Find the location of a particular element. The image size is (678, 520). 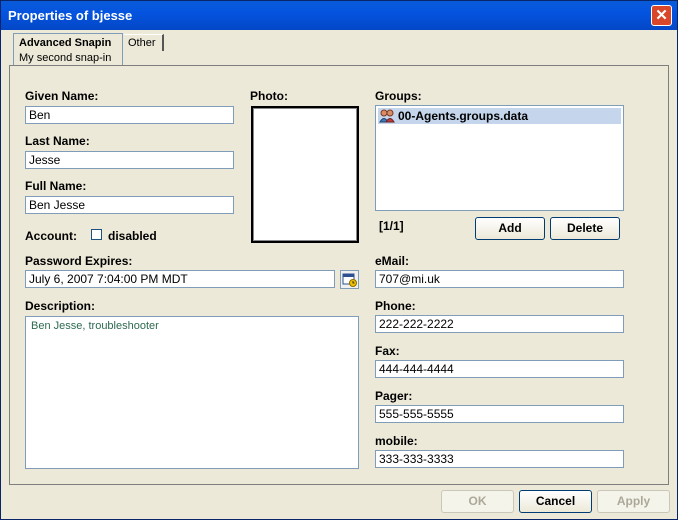

password-expires-input: July 6, 2007 7:04:00 PM MDT is located at coordinates (180, 279).